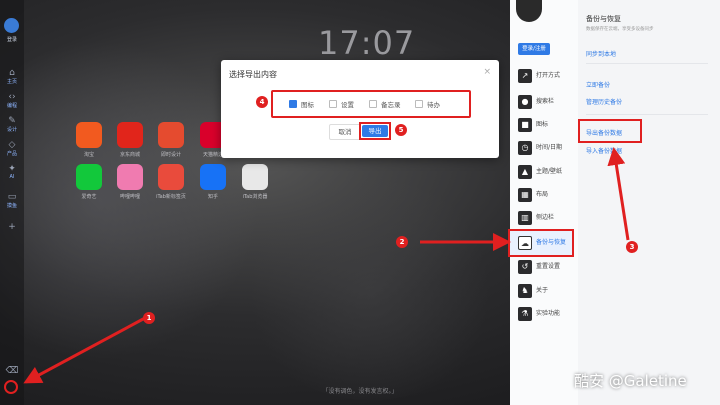 The width and height of the screenshot is (720, 405). Describe the element at coordinates (262, 102) in the screenshot. I see `step-marker-4: 4` at that location.